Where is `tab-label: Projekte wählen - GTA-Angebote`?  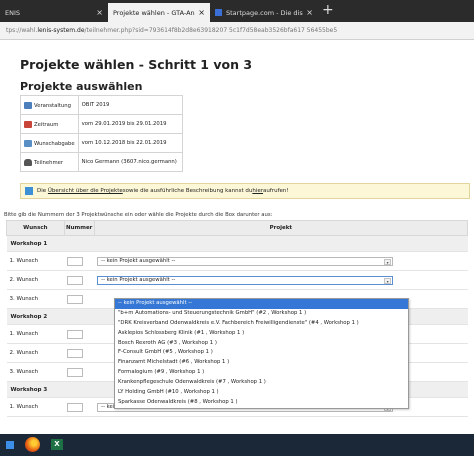
tab-label: Projekte wählen - GTA-Angebote is located at coordinates (154, 12).